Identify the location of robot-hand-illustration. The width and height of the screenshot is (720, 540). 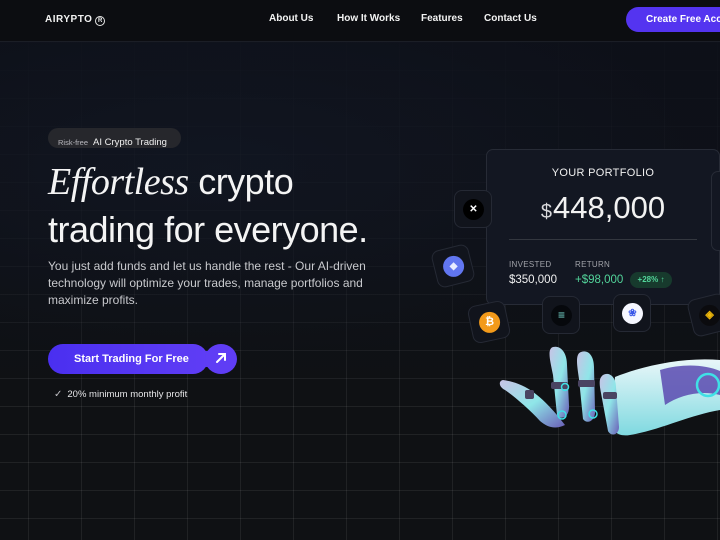
(609, 391).